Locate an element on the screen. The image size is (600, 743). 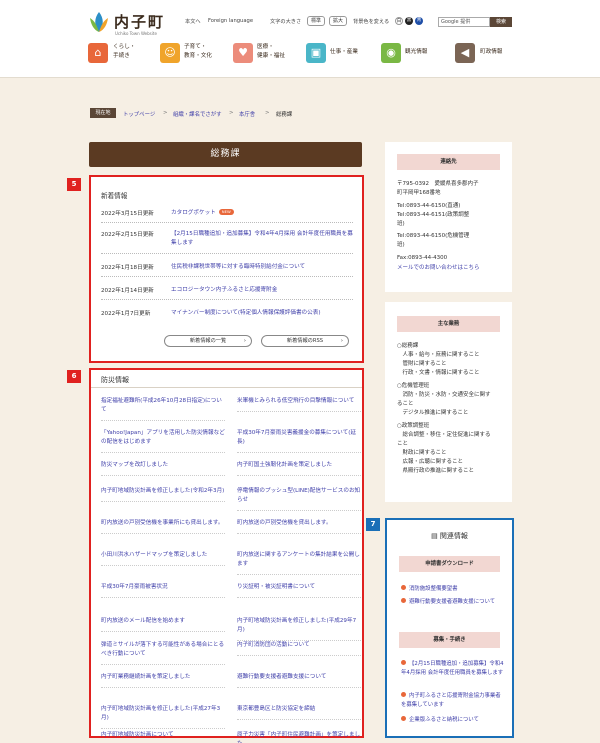
house-icon: ⌂ is located at coordinates (98, 53).